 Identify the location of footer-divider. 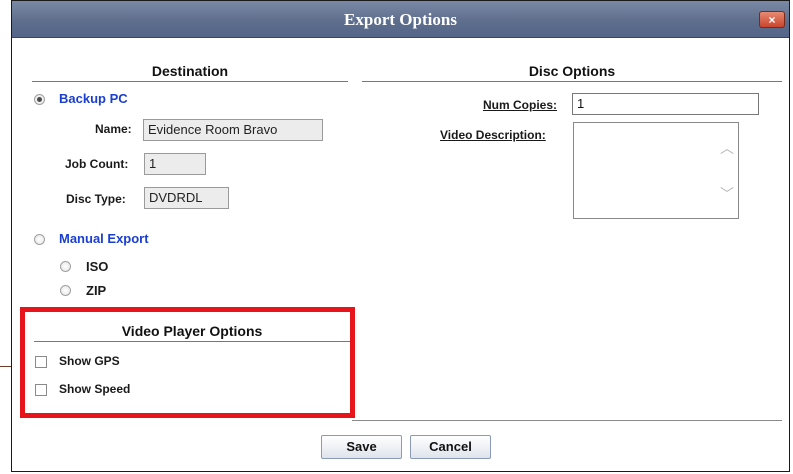
(567, 420).